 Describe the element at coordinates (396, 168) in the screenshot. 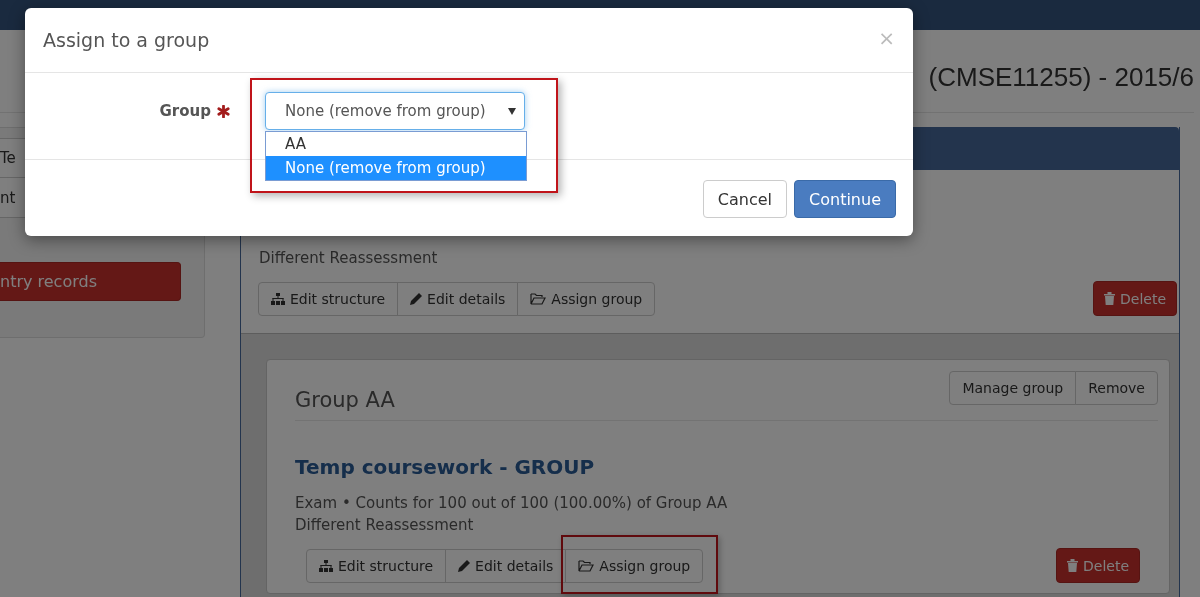

I see `dropdown-option: None (remove from group)` at that location.